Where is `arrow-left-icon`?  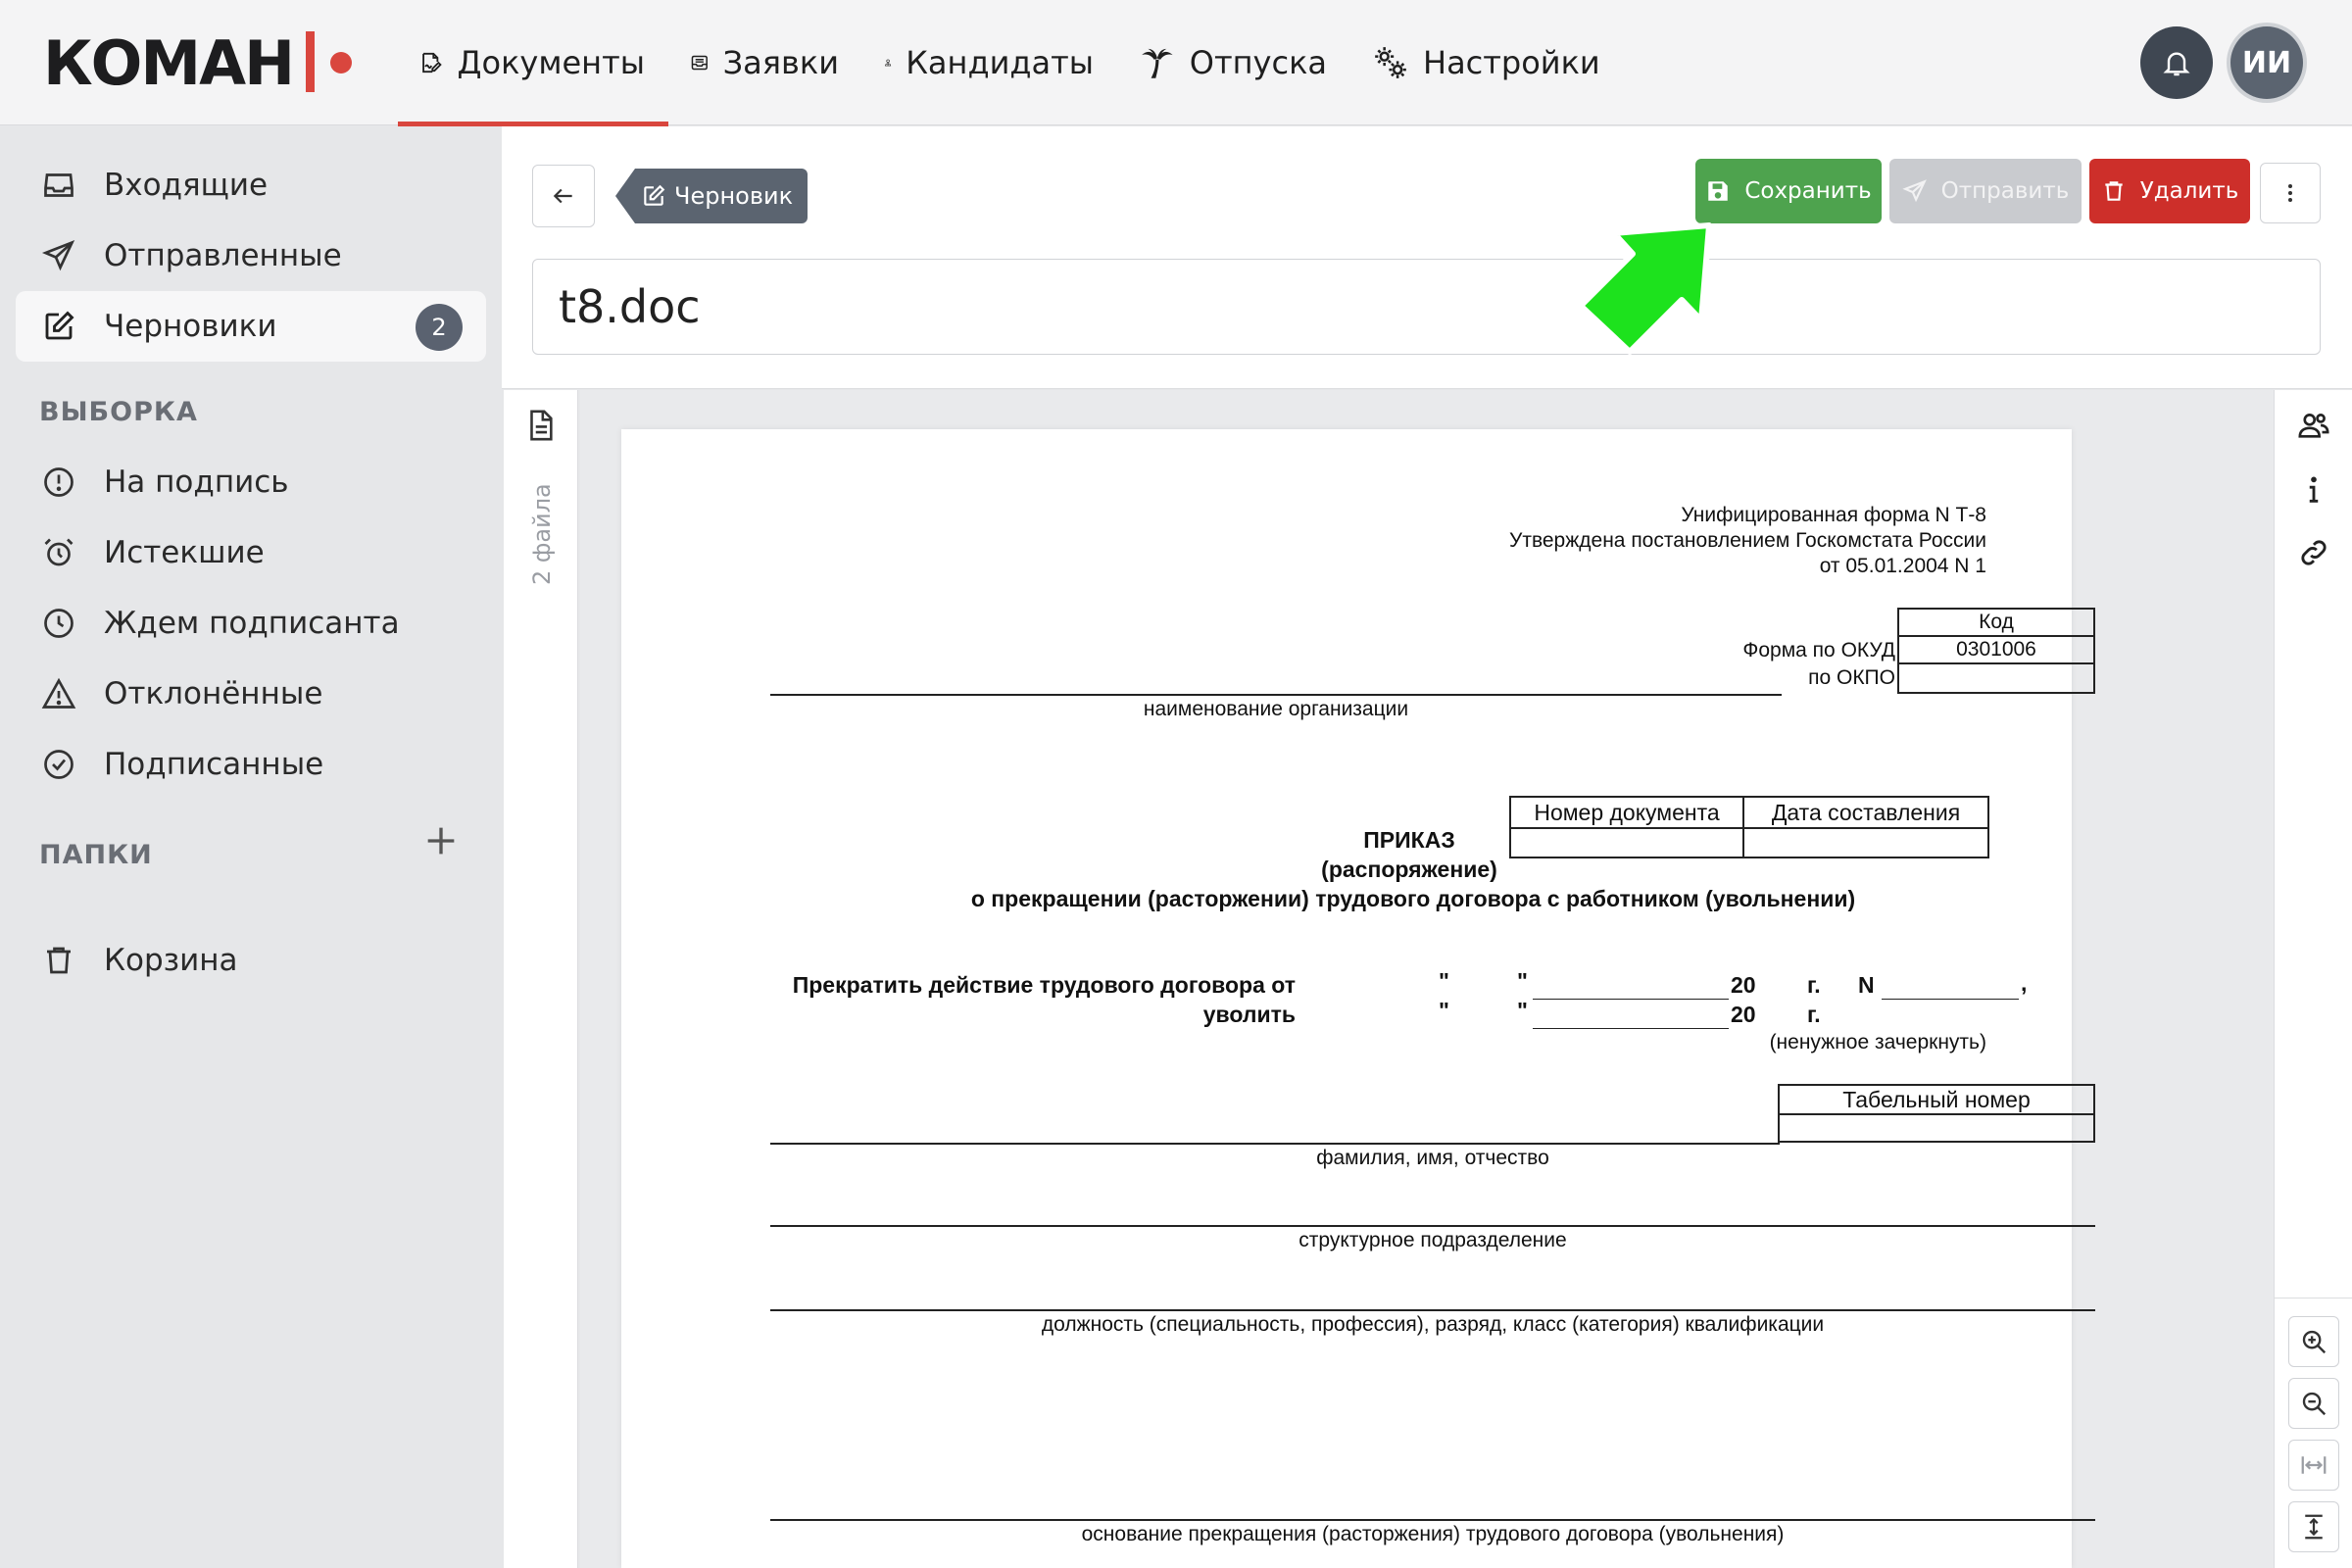 arrow-left-icon is located at coordinates (562, 196).